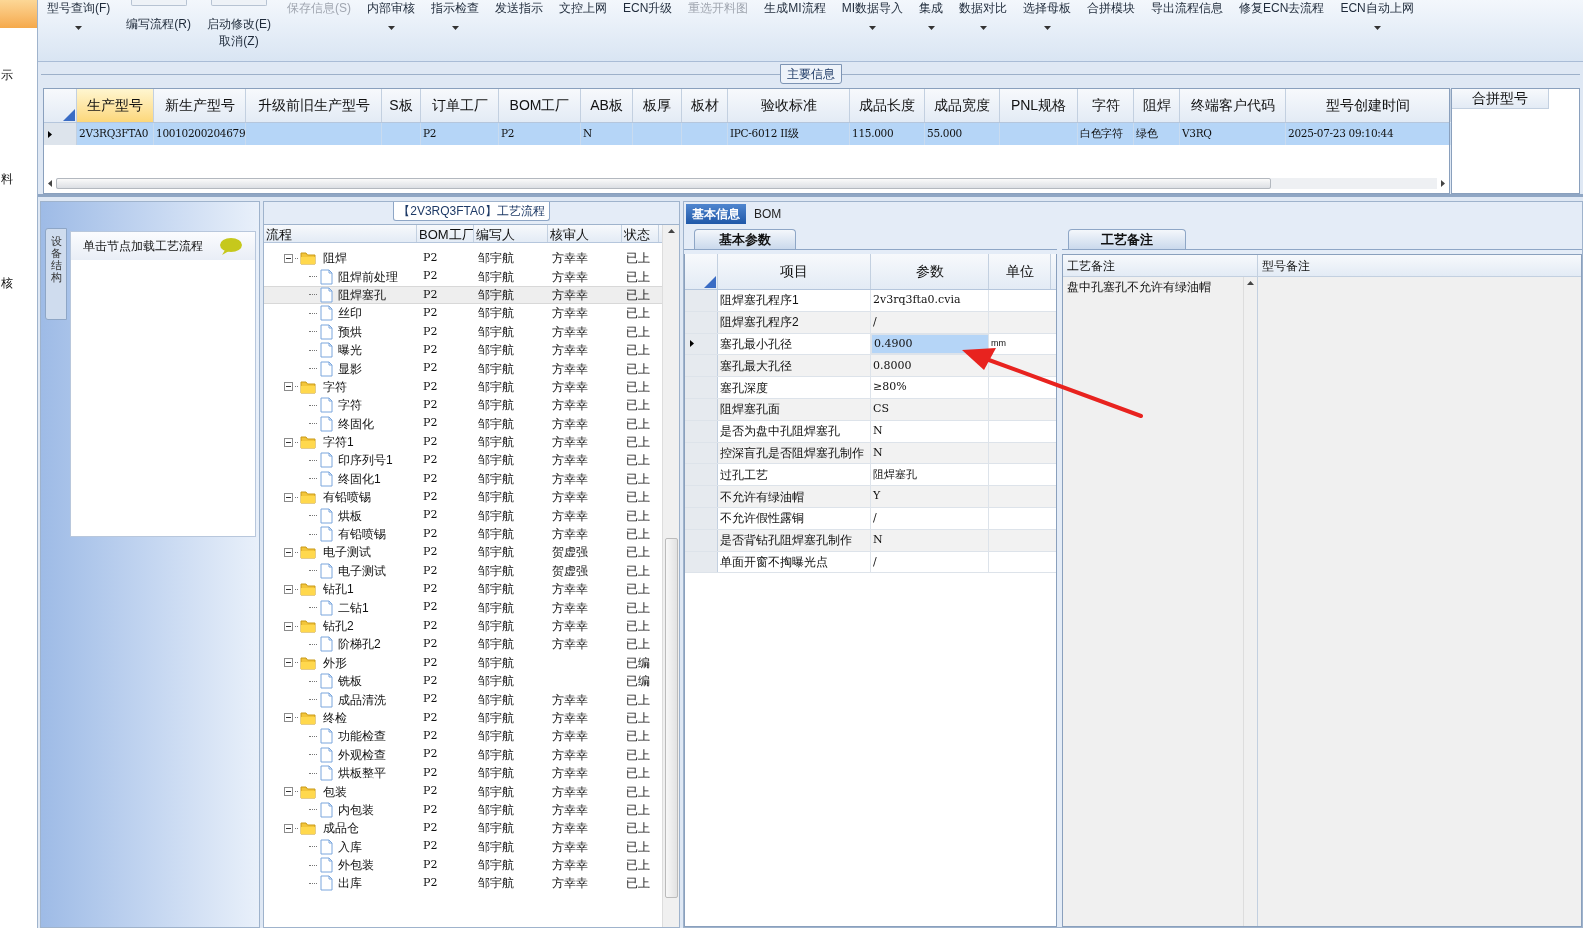  What do you see at coordinates (463, 442) in the screenshot?
I see `flow-row: 字符1 P2 邹宇航 方幸幸 已上` at bounding box center [463, 442].